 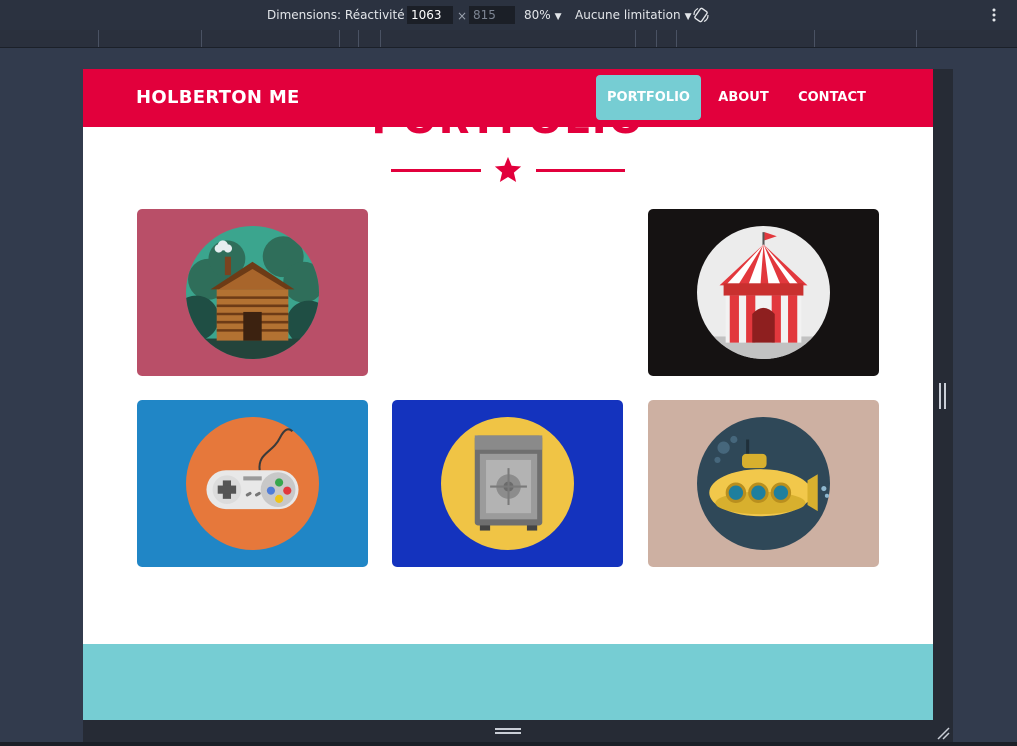 What do you see at coordinates (492, 15) in the screenshot?
I see `height-input: 815` at bounding box center [492, 15].